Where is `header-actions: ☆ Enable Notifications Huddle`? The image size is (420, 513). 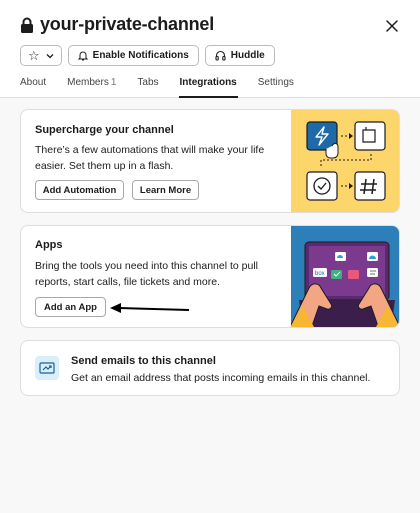
header-actions: ☆ Enable Notifications Huddle is located at coordinates (147, 55).